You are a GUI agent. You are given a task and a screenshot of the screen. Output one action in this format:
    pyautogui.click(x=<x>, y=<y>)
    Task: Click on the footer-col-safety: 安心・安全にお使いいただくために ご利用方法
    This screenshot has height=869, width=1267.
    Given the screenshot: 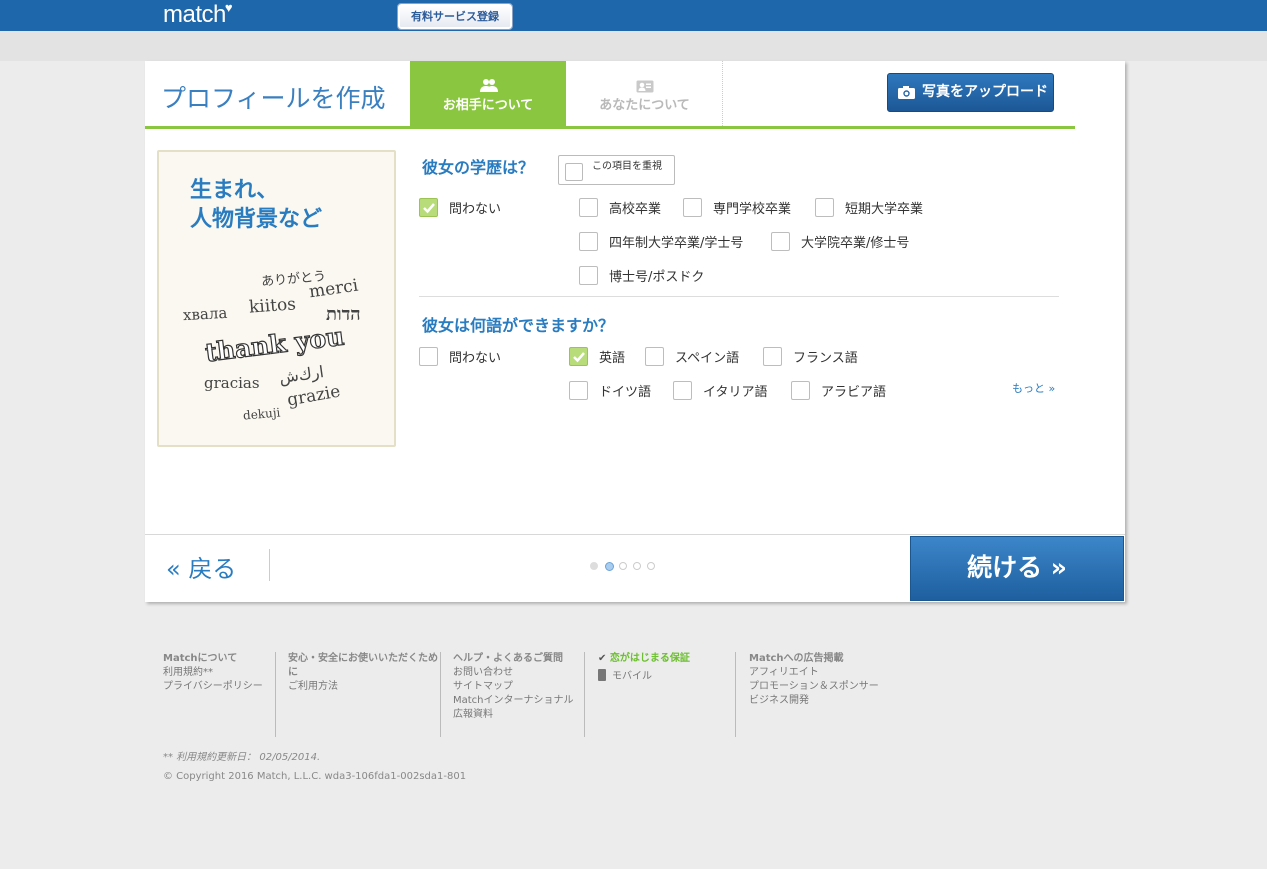 What is the action you would take?
    pyautogui.click(x=363, y=673)
    